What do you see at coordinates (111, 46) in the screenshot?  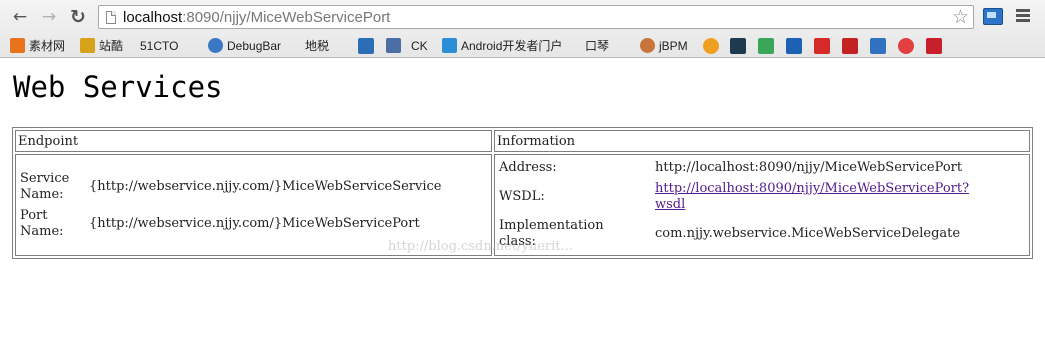 I see `bookmark-label: 站酷` at bounding box center [111, 46].